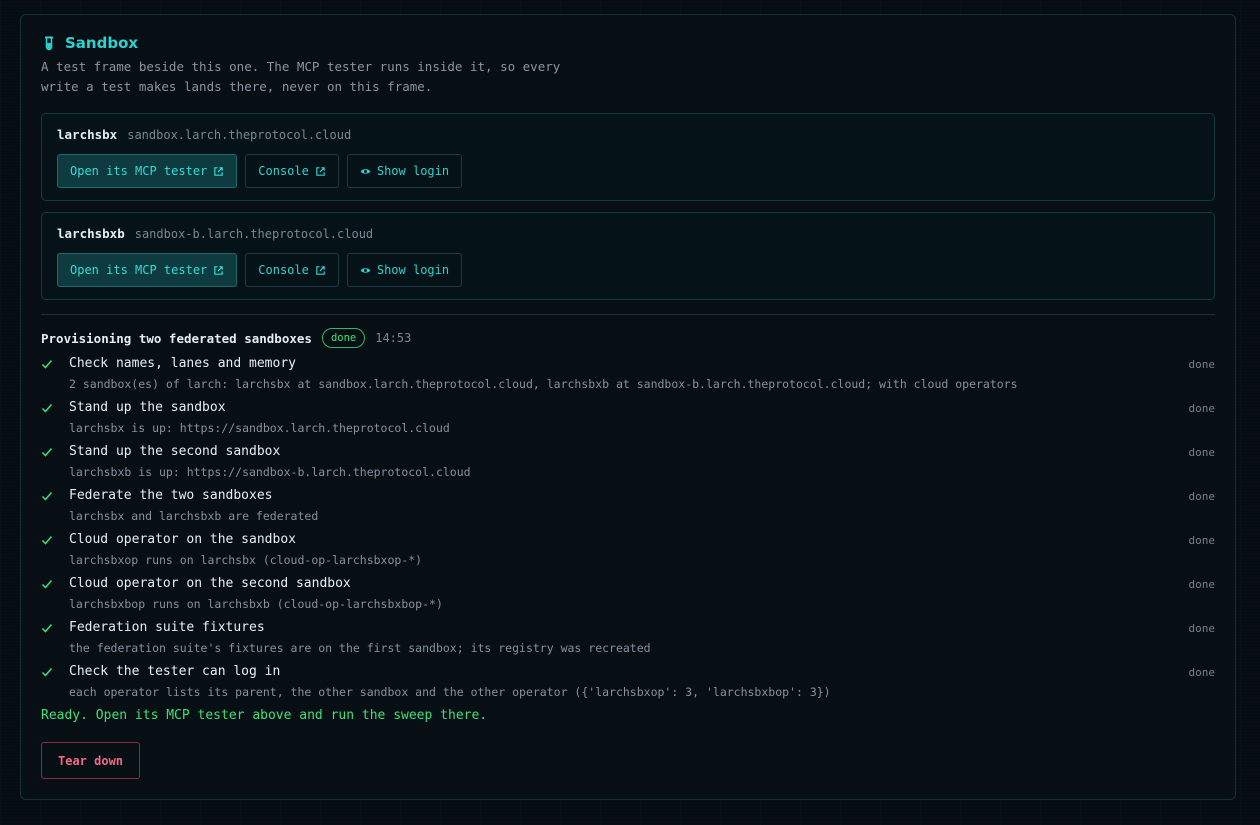 Image resolution: width=1260 pixels, height=825 pixels. What do you see at coordinates (343, 338) in the screenshot?
I see `status-badge: done` at bounding box center [343, 338].